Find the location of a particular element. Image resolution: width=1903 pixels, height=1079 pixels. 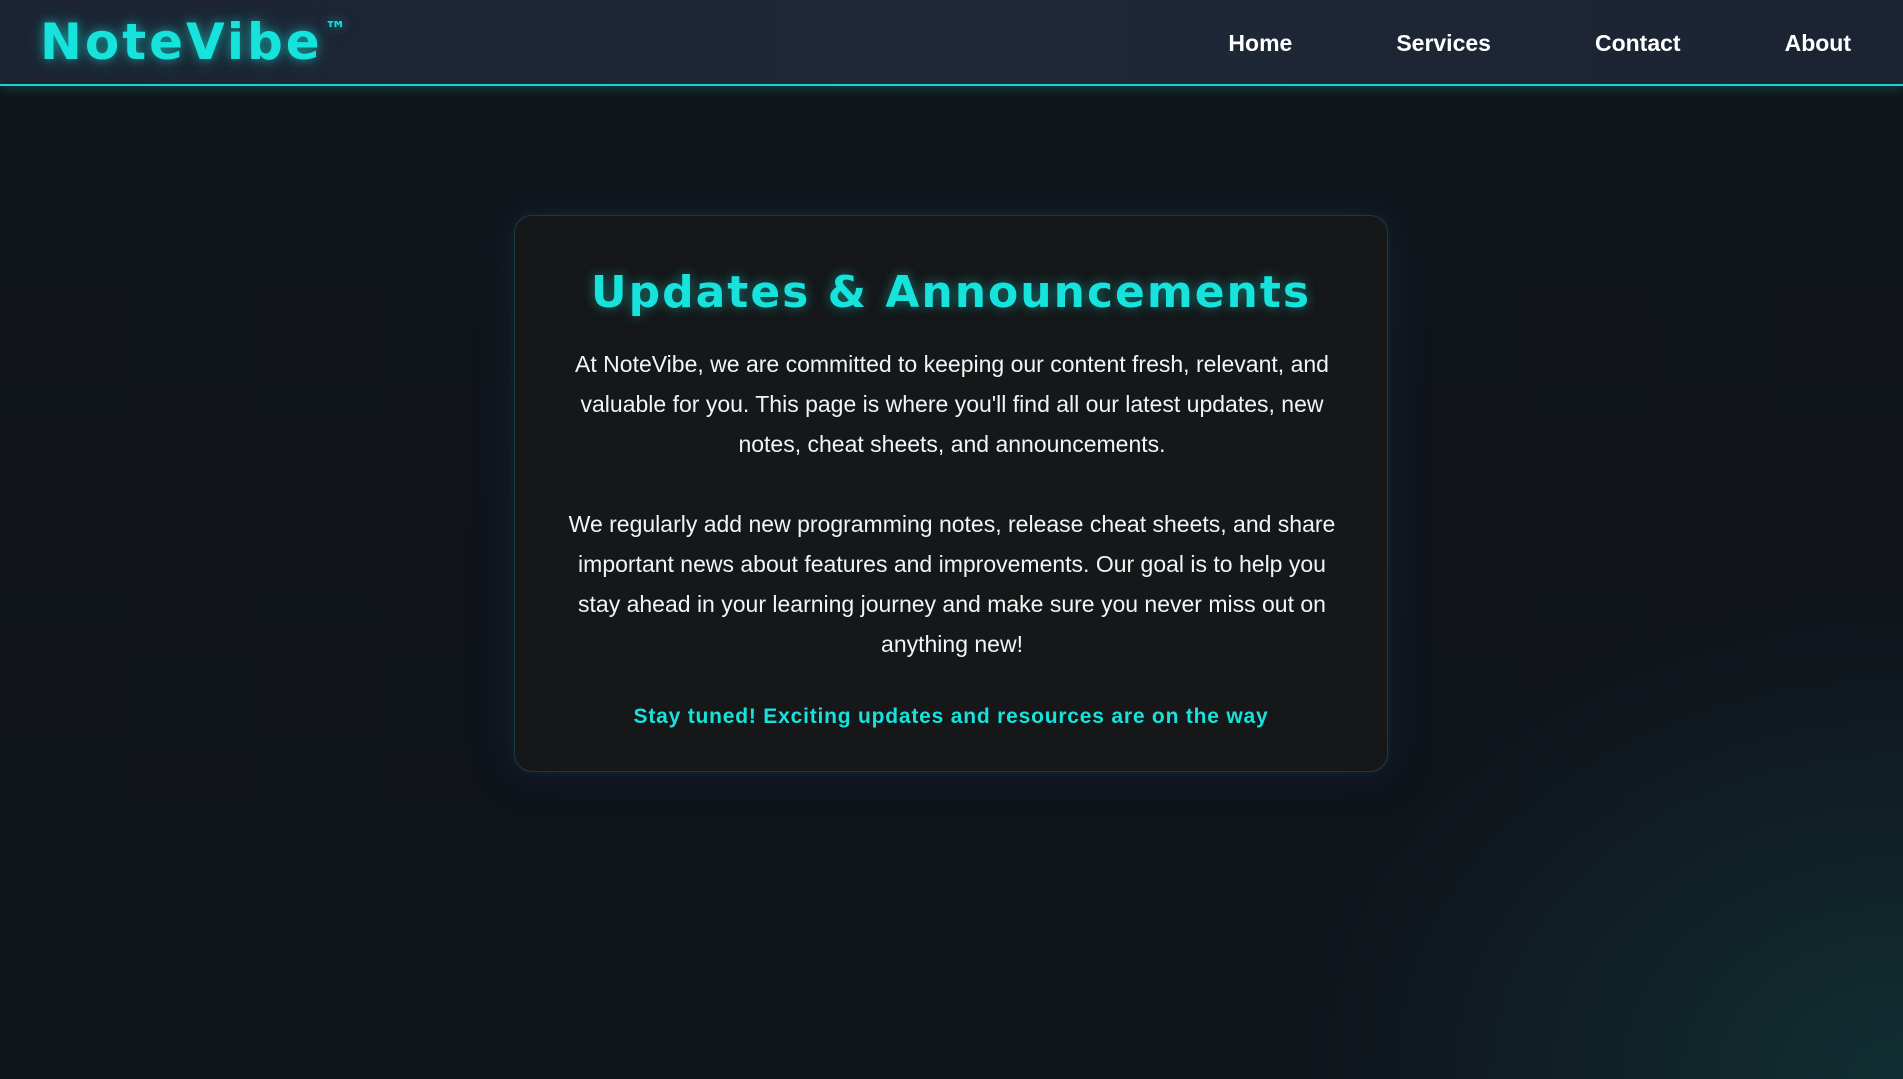

page-title: Updates & Announcements is located at coordinates (951, 292).